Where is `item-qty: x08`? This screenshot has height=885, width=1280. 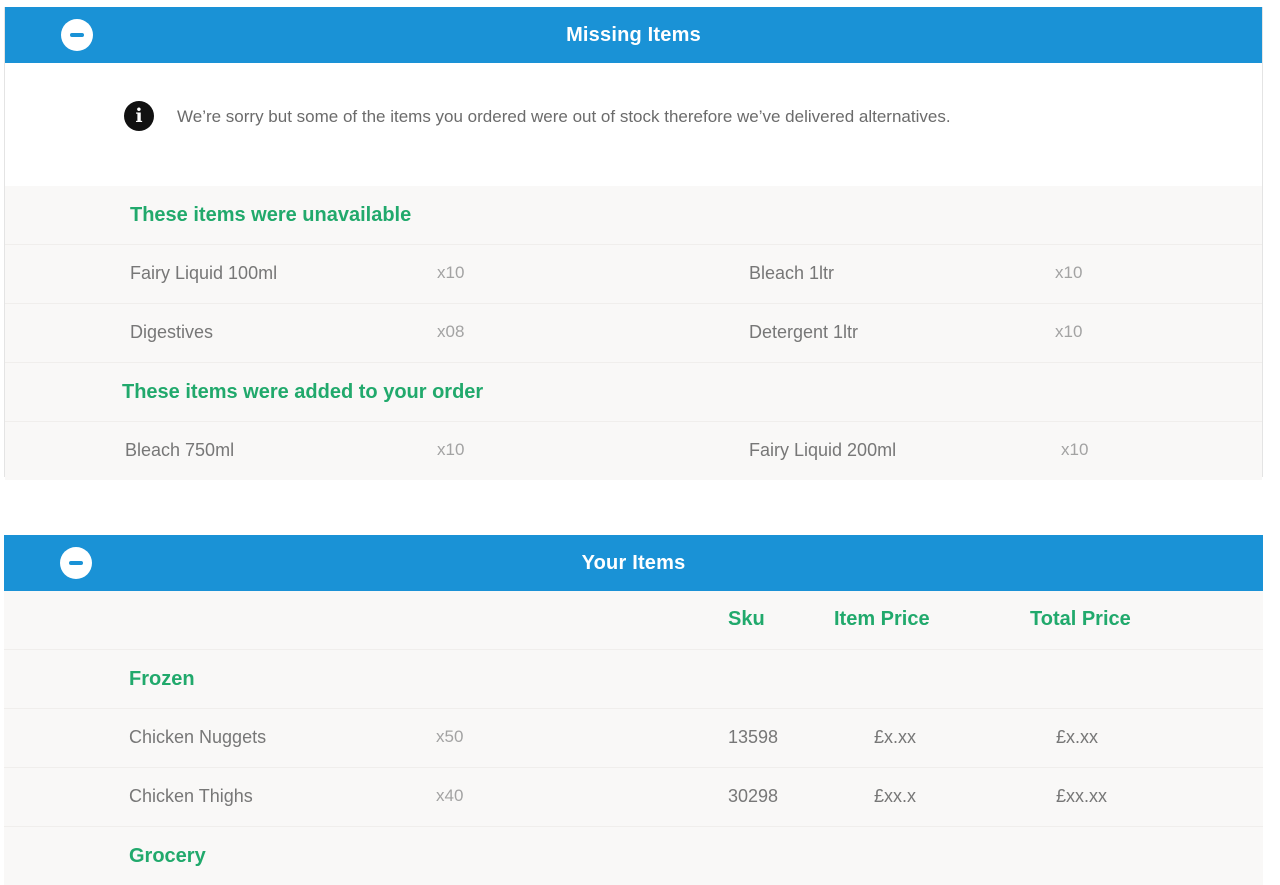
item-qty: x08 is located at coordinates (451, 331).